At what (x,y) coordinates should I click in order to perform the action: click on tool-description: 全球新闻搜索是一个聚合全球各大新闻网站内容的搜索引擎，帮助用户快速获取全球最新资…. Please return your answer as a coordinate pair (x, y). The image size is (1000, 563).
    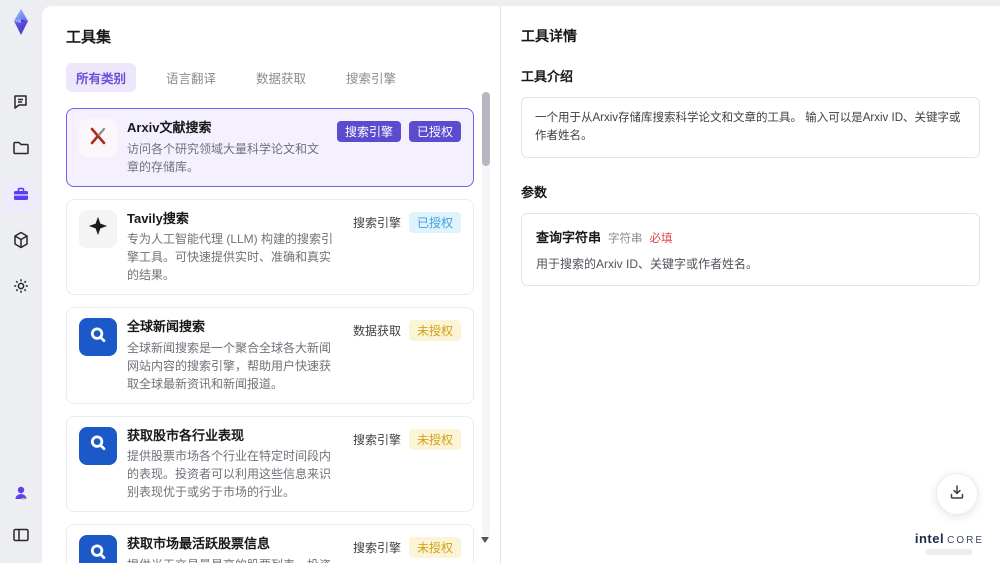
    Looking at the image, I should click on (229, 365).